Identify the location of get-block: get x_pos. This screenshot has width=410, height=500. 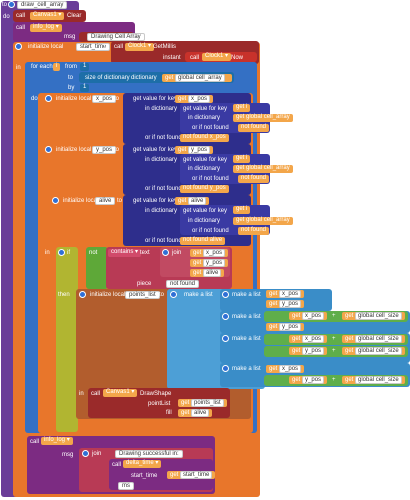
(194, 99).